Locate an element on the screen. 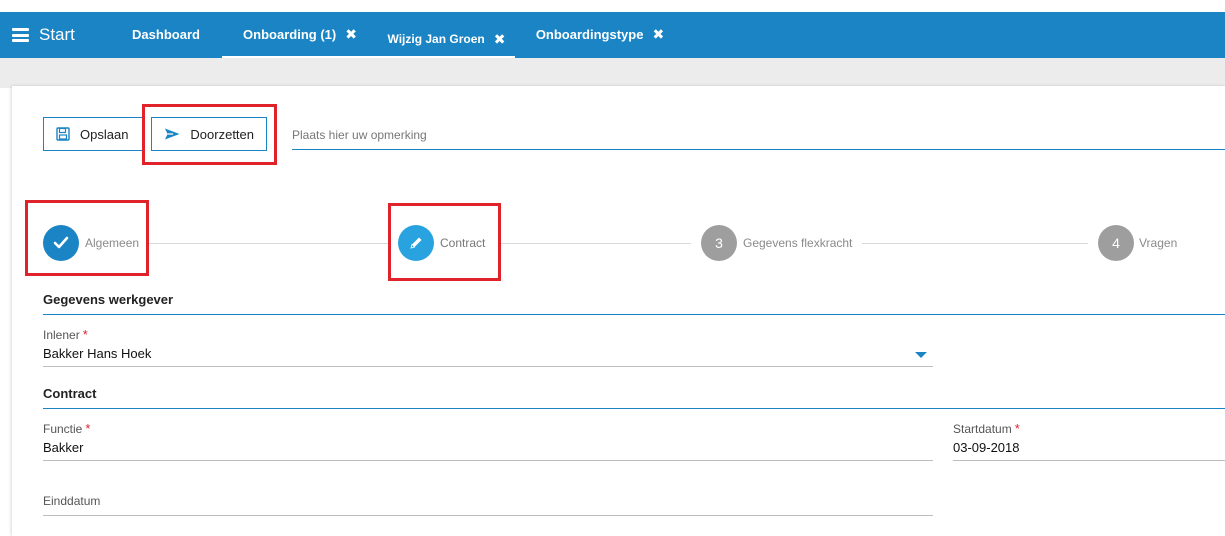 The image size is (1225, 536). start-label: Start is located at coordinates (57, 34).